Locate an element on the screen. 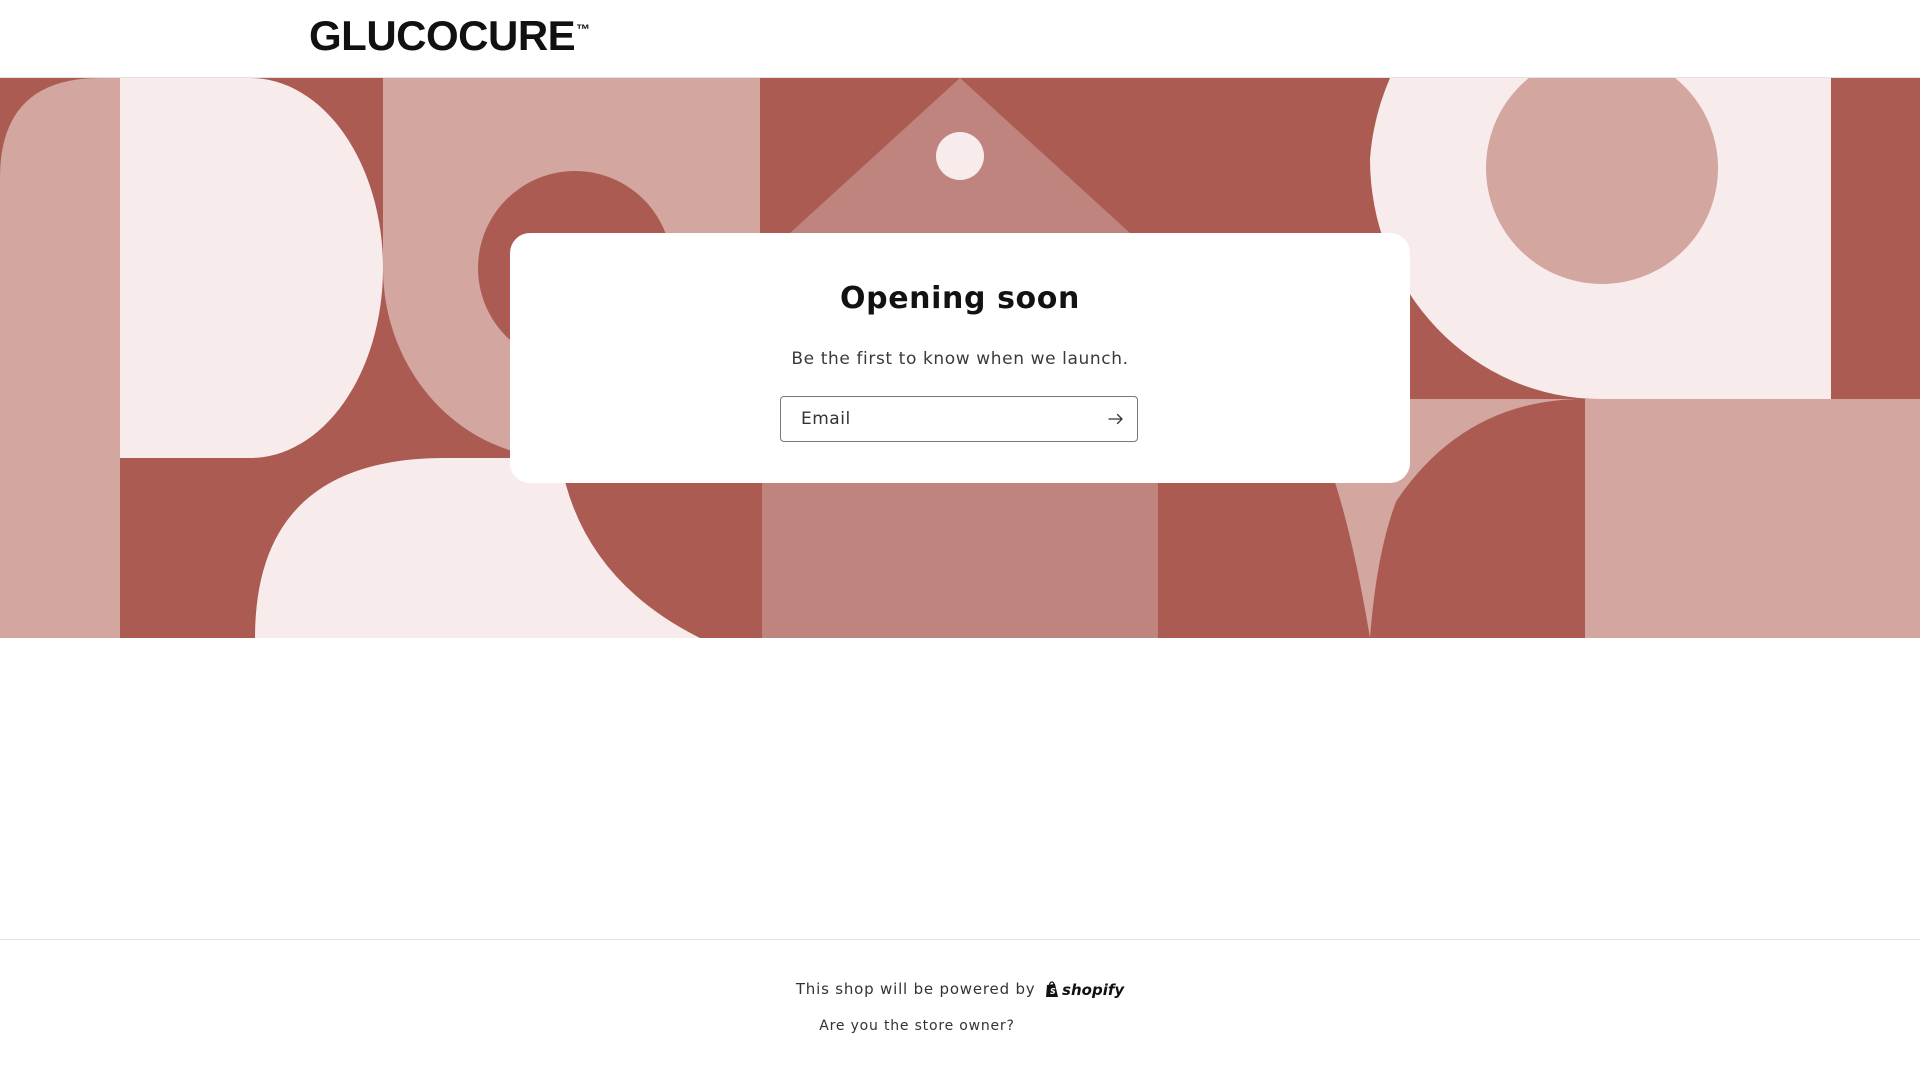 The width and height of the screenshot is (1920, 1080). svg-text: S is located at coordinates (1053, 991).